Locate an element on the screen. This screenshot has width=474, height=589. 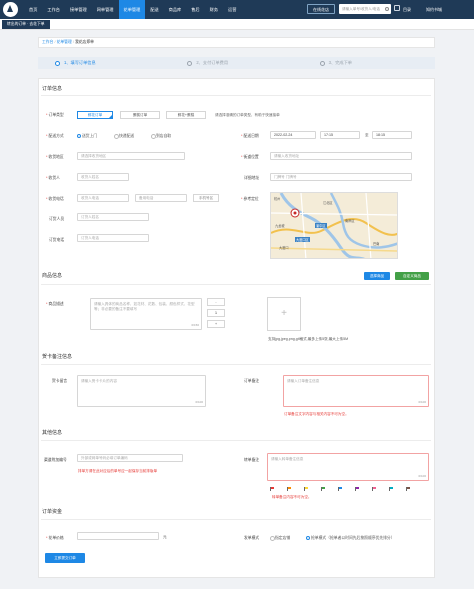
custom-product-button: 自定义商品 is located at coordinates (412, 276).